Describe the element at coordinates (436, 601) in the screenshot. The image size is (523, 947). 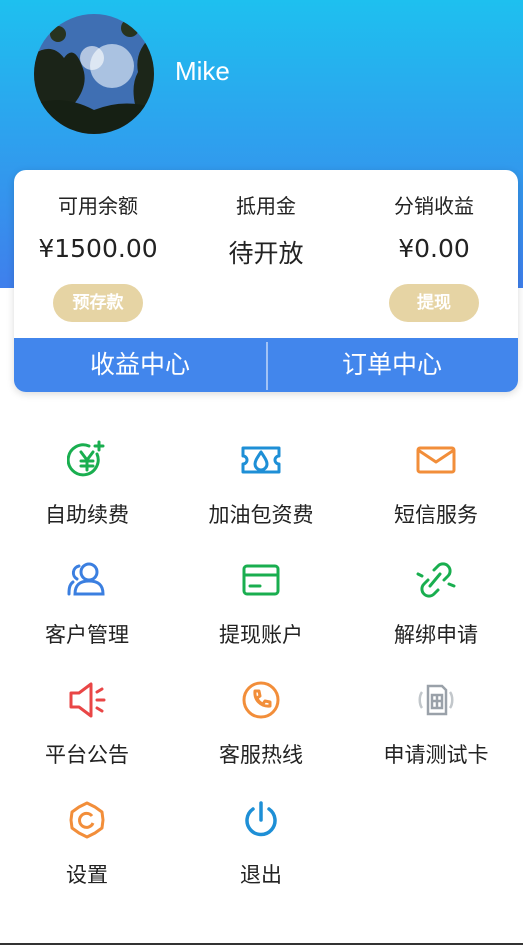
I see `menu-item-unbind-request: 解绑申请` at that location.